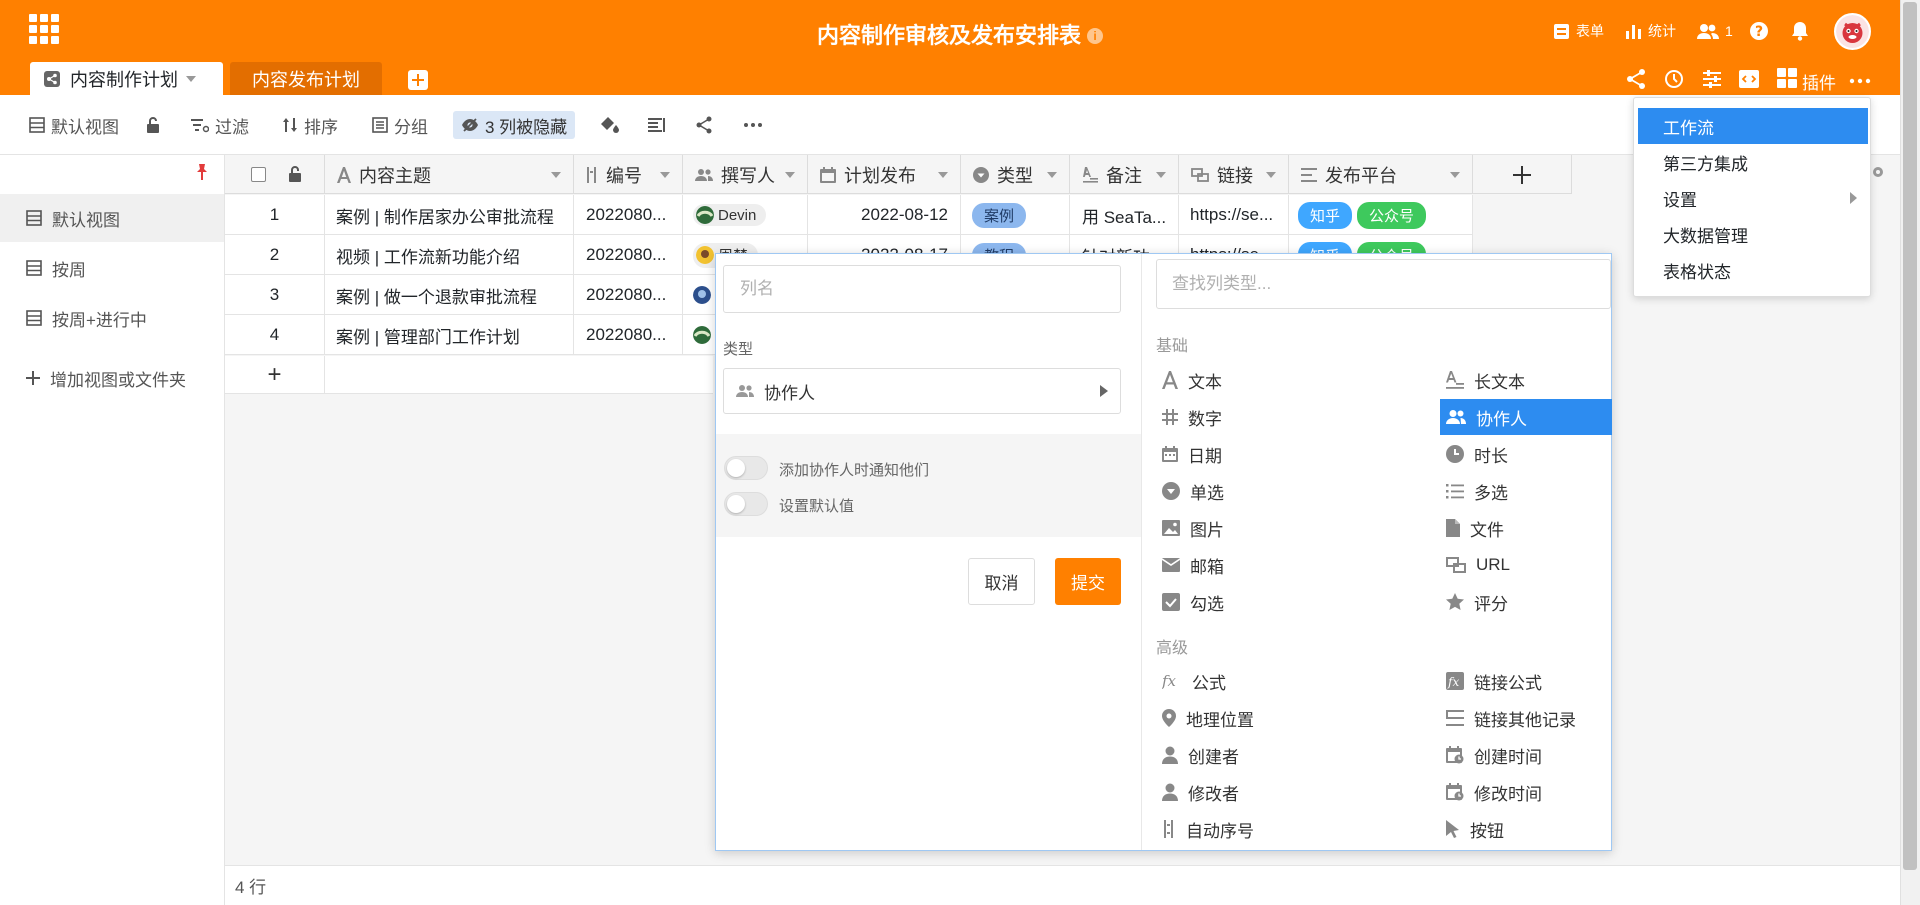 Image resolution: width=1920 pixels, height=905 pixels. What do you see at coordinates (1526, 755) in the screenshot?
I see `type-item-created-time: 创建时间` at bounding box center [1526, 755].